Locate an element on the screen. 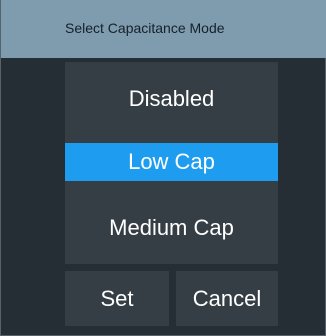 The image size is (326, 336). option-low-cap: Low Cap is located at coordinates (171, 162).